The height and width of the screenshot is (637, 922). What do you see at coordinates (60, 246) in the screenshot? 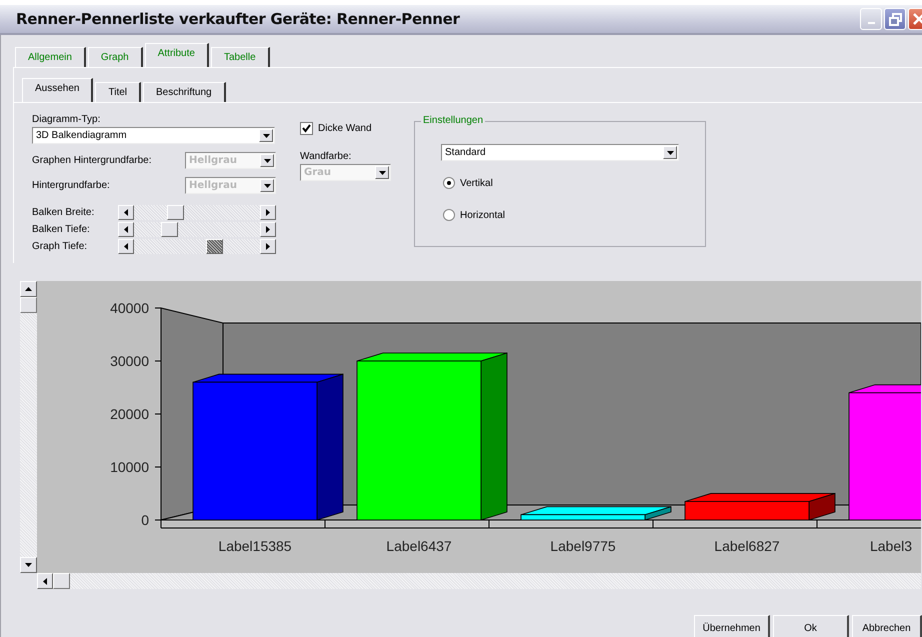
I see `slider-label: Graph Tiefe:` at bounding box center [60, 246].